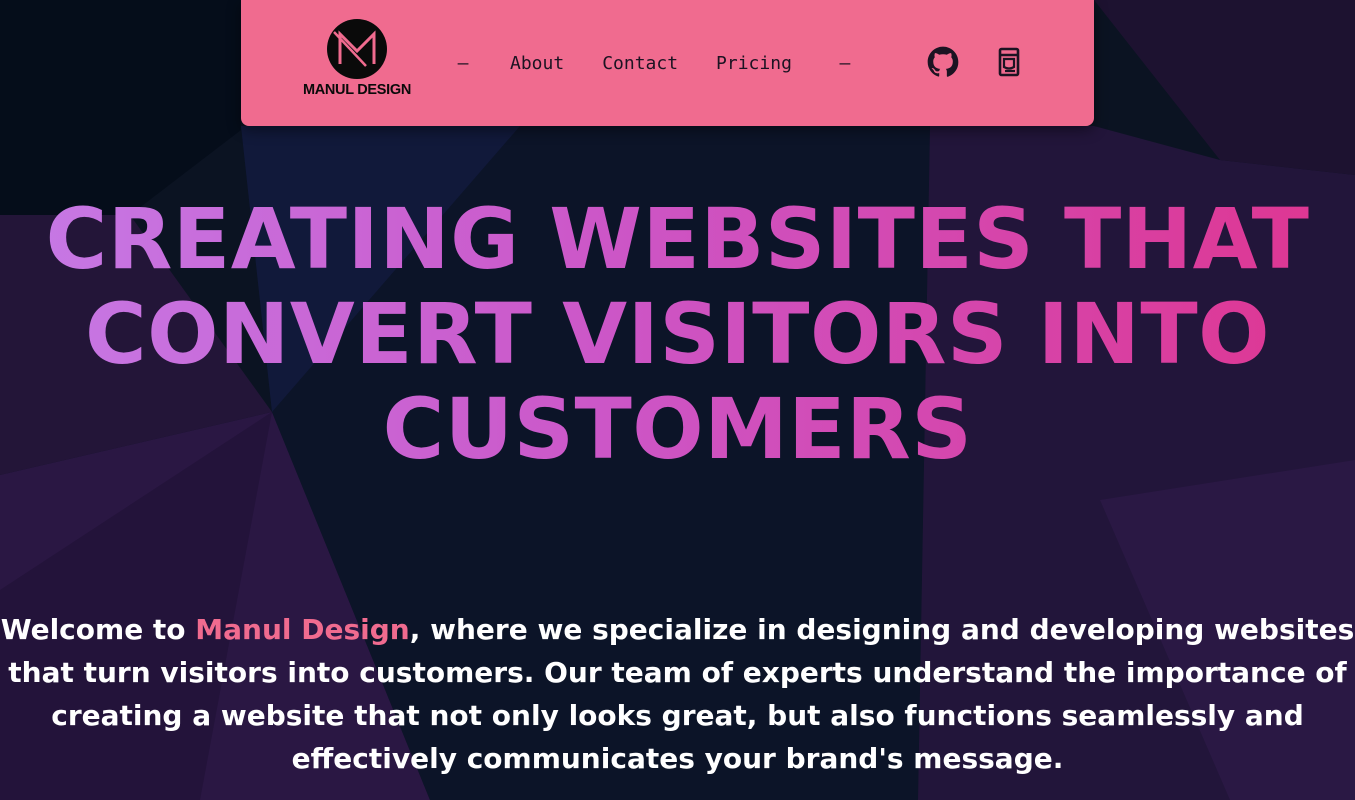  What do you see at coordinates (302, 629) in the screenshot?
I see `intro-brand-name: Manul Design` at bounding box center [302, 629].